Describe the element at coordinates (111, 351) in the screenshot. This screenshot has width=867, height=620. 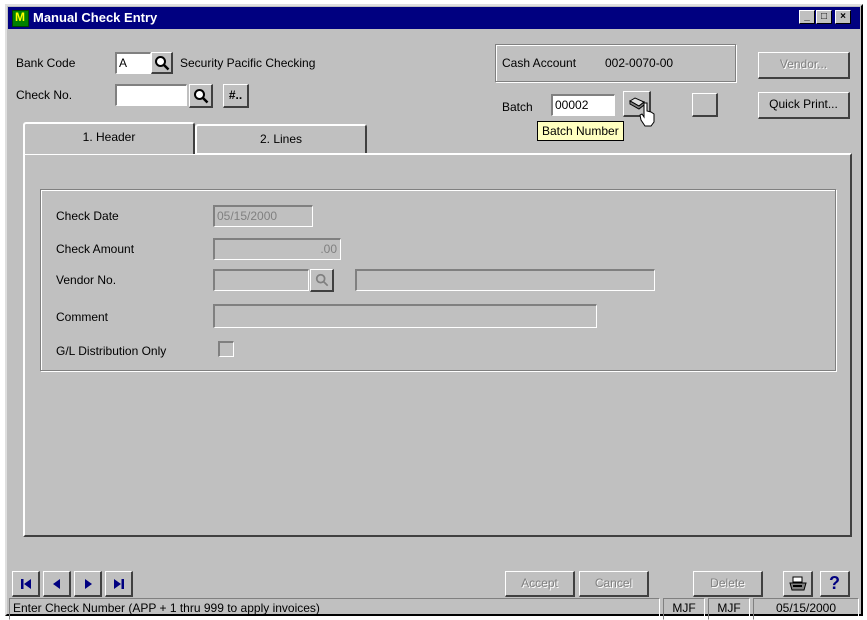
I see `gl-distribution-only-label: G/L Distribution Only` at that location.